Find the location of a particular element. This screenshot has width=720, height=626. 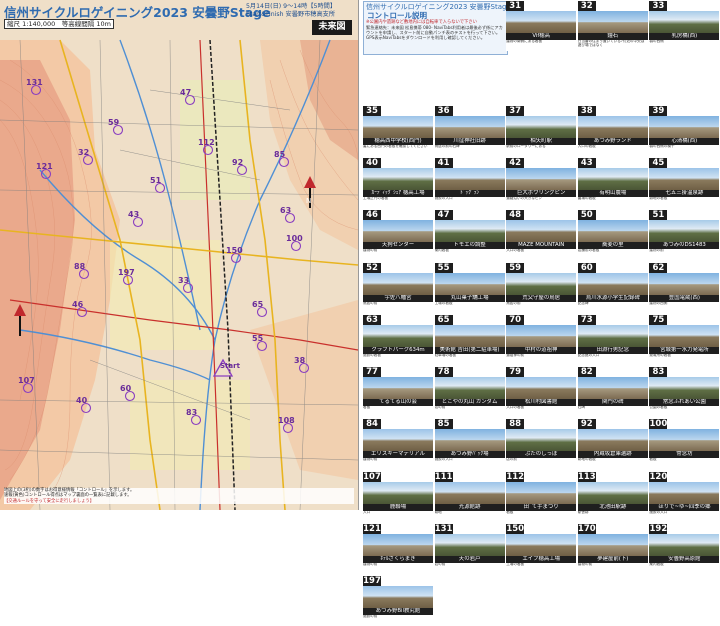

control-point-label: 40 is located at coordinates (81, 400).